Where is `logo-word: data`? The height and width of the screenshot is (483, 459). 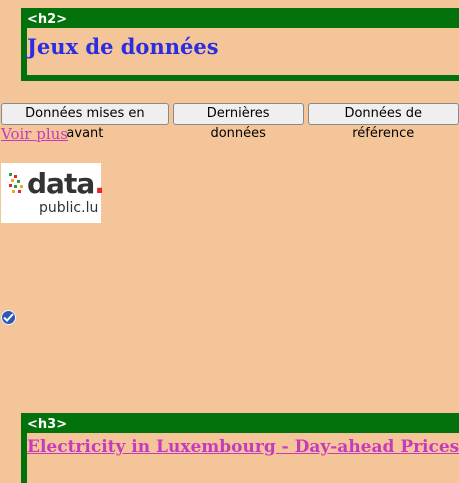 logo-word: data is located at coordinates (61, 183).